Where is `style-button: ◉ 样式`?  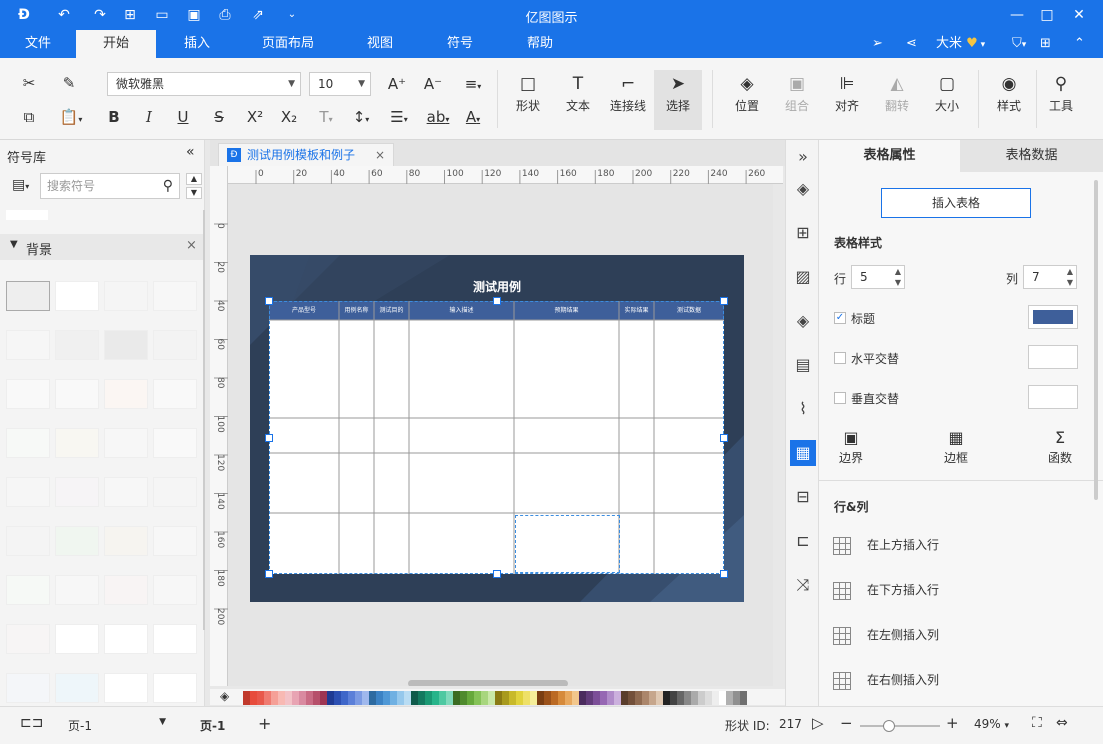
style-button: ◉ 样式 is located at coordinates (1009, 94).